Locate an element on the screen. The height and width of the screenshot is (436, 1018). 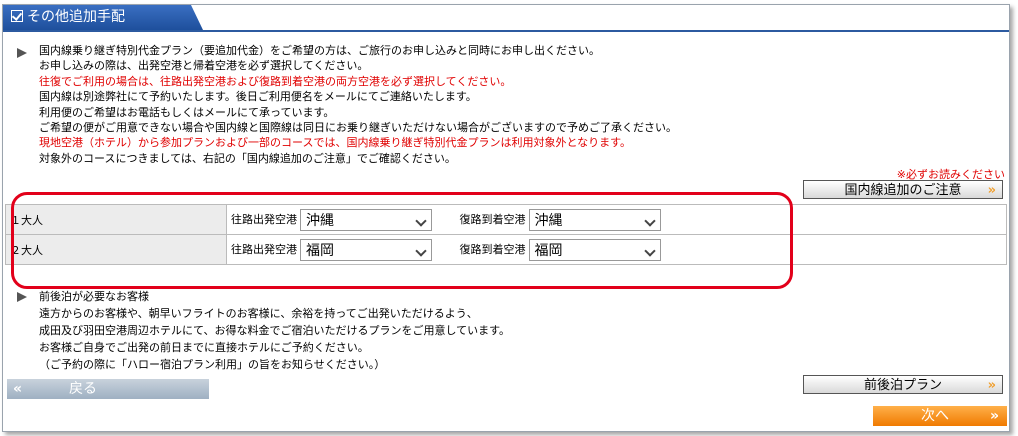
chevron-left-icon: « is located at coordinates (18, 389).